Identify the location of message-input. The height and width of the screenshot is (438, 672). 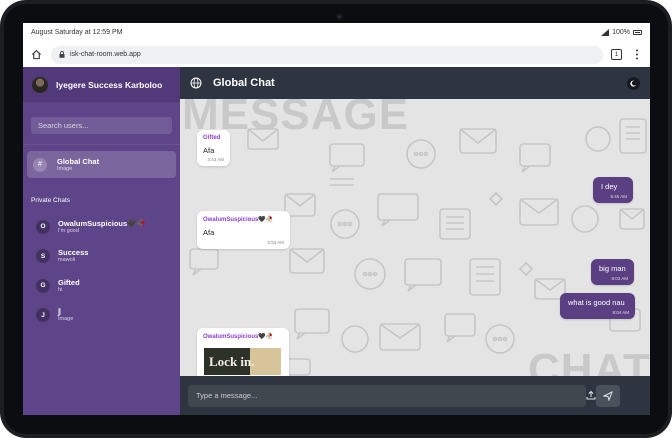
(387, 395).